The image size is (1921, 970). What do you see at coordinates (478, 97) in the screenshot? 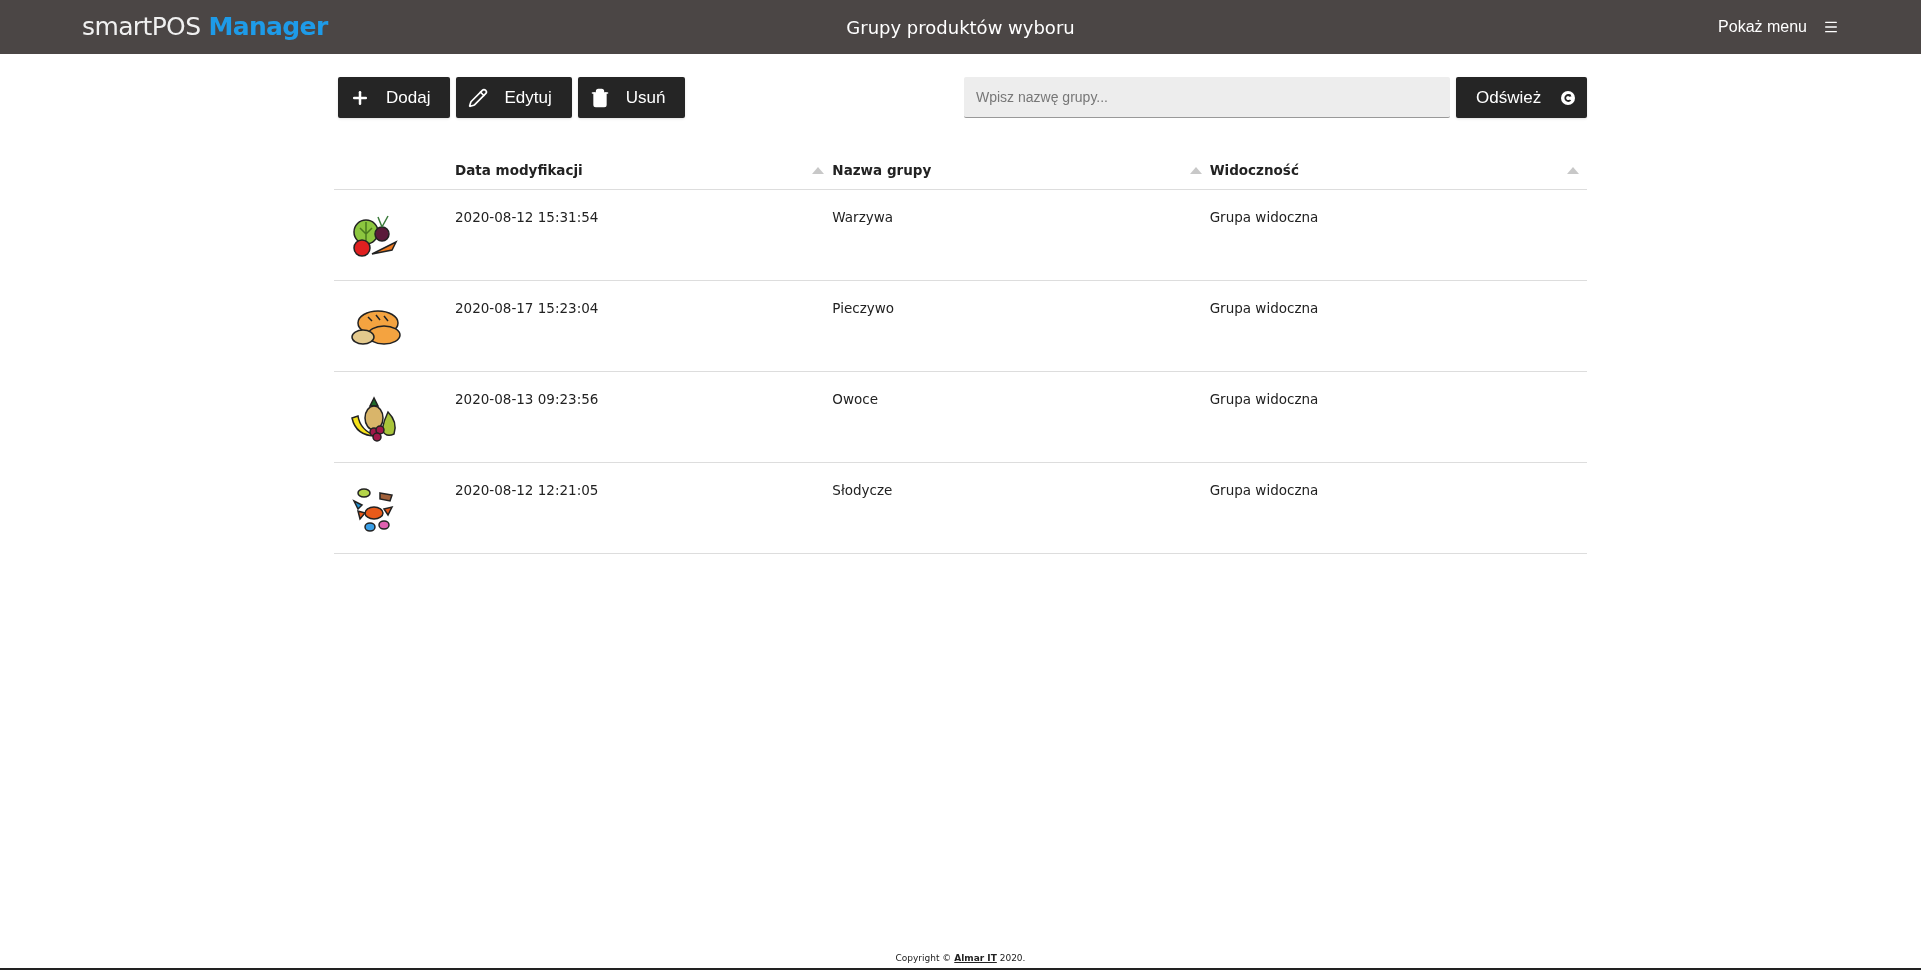
I see `pencil-icon` at bounding box center [478, 97].